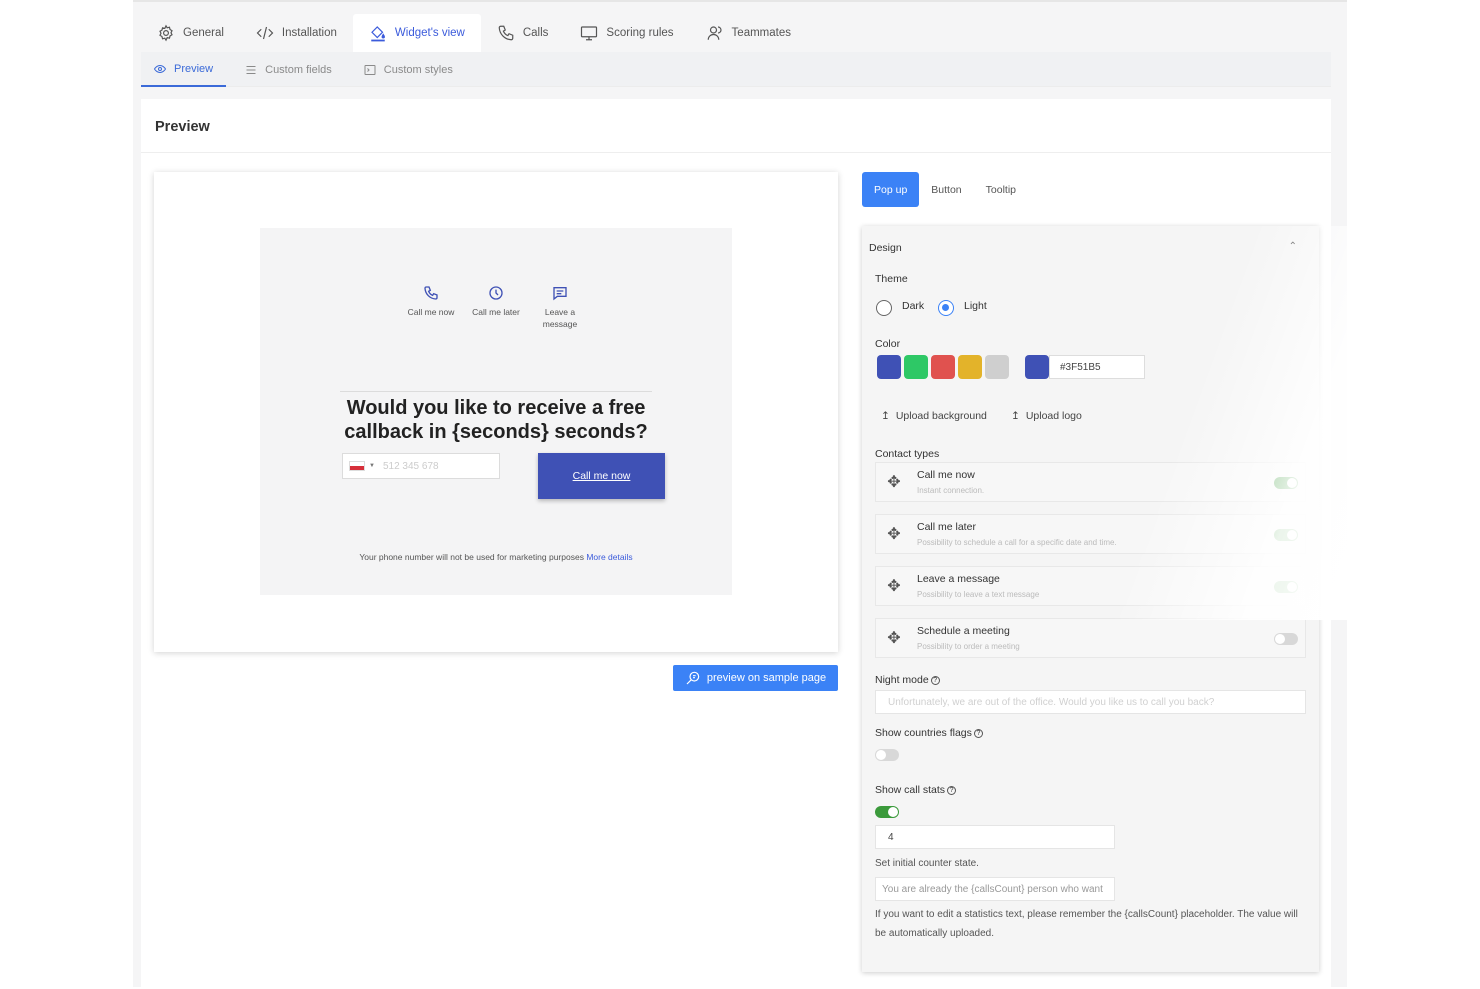 The image size is (1480, 989). What do you see at coordinates (560, 294) in the screenshot?
I see `message-icon` at bounding box center [560, 294].